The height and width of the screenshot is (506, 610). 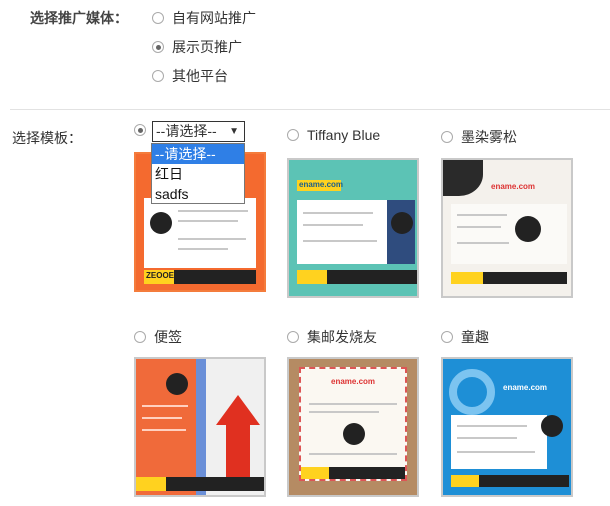 I want to click on template-option-label: Tiffany Blue, so click(x=344, y=135).